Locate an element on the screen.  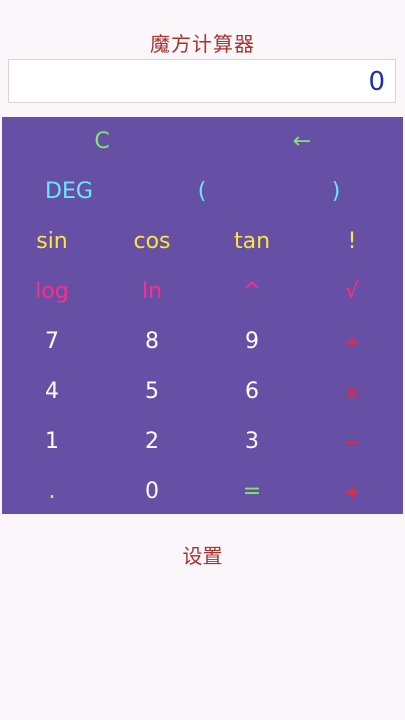
digit-9-button: 9 is located at coordinates (252, 342).